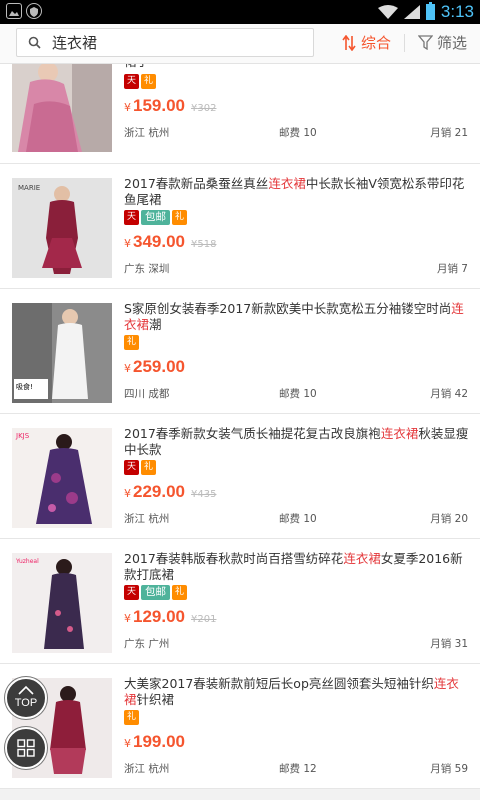  I want to click on shield-notification-icon, so click(34, 11).